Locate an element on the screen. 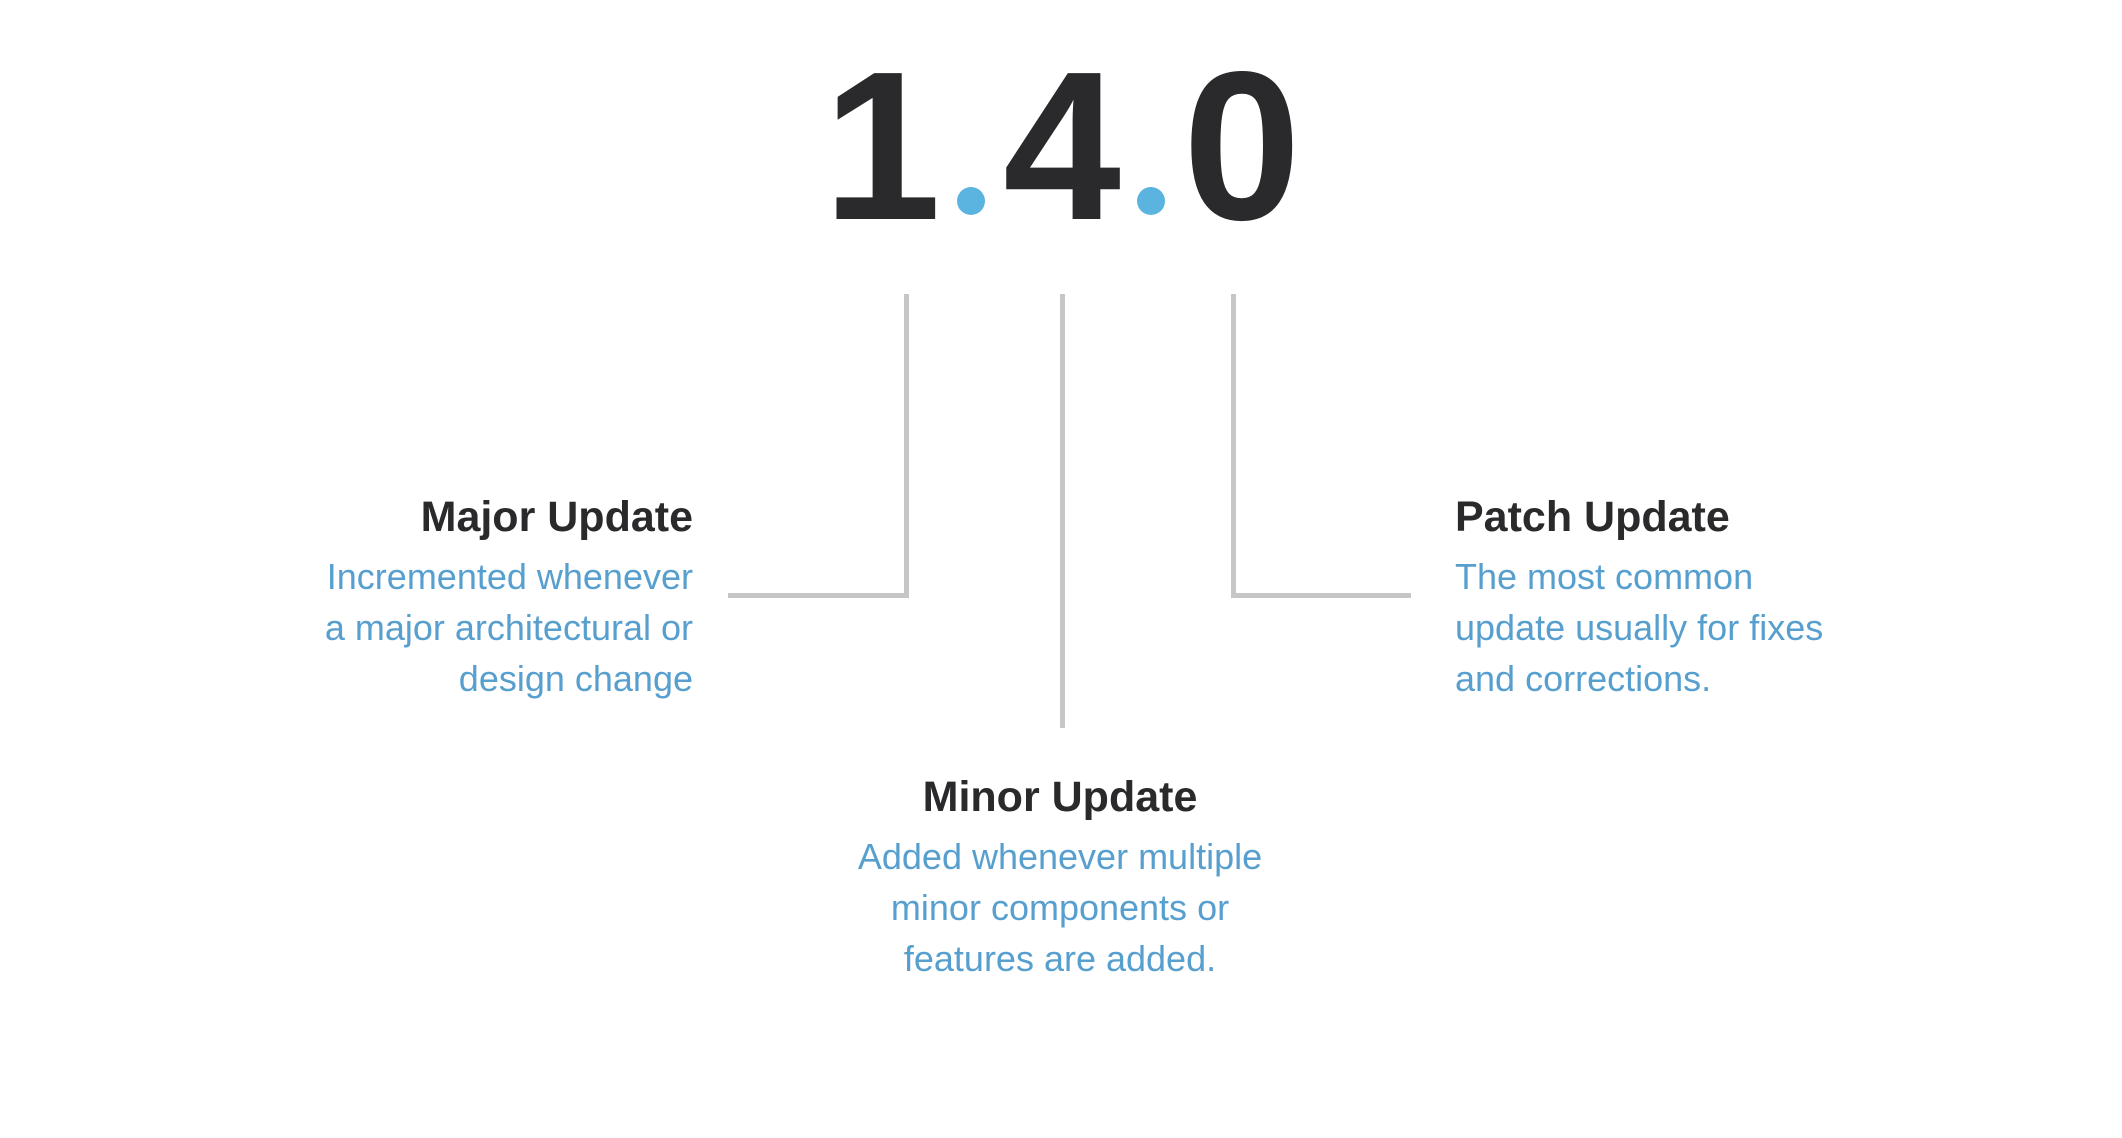 The image size is (2122, 1138). version-patch-digit: 0 is located at coordinates (1241, 145).